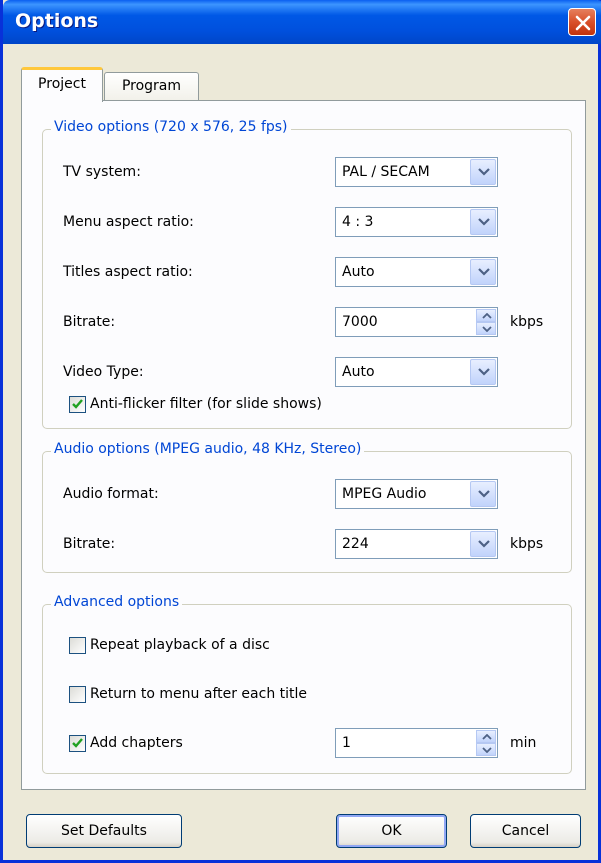 Image resolution: width=601 pixels, height=863 pixels. What do you see at coordinates (117, 602) in the screenshot?
I see `advanced-options-legend: Advanced options` at bounding box center [117, 602].